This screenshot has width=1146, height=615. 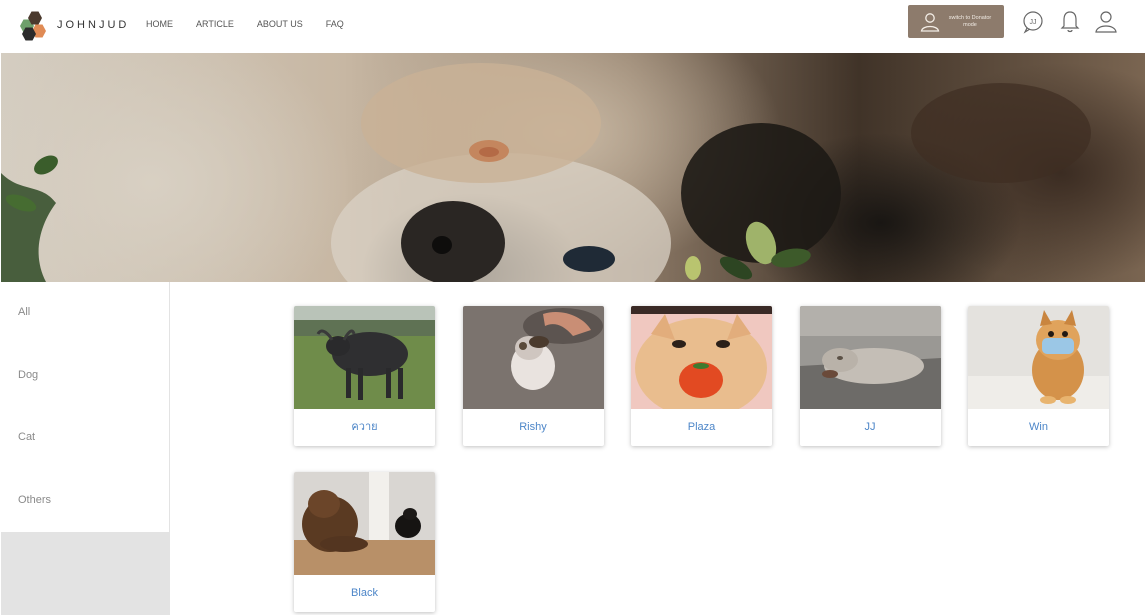 What do you see at coordinates (85, 376) in the screenshot?
I see `category-dog: Dog` at bounding box center [85, 376].